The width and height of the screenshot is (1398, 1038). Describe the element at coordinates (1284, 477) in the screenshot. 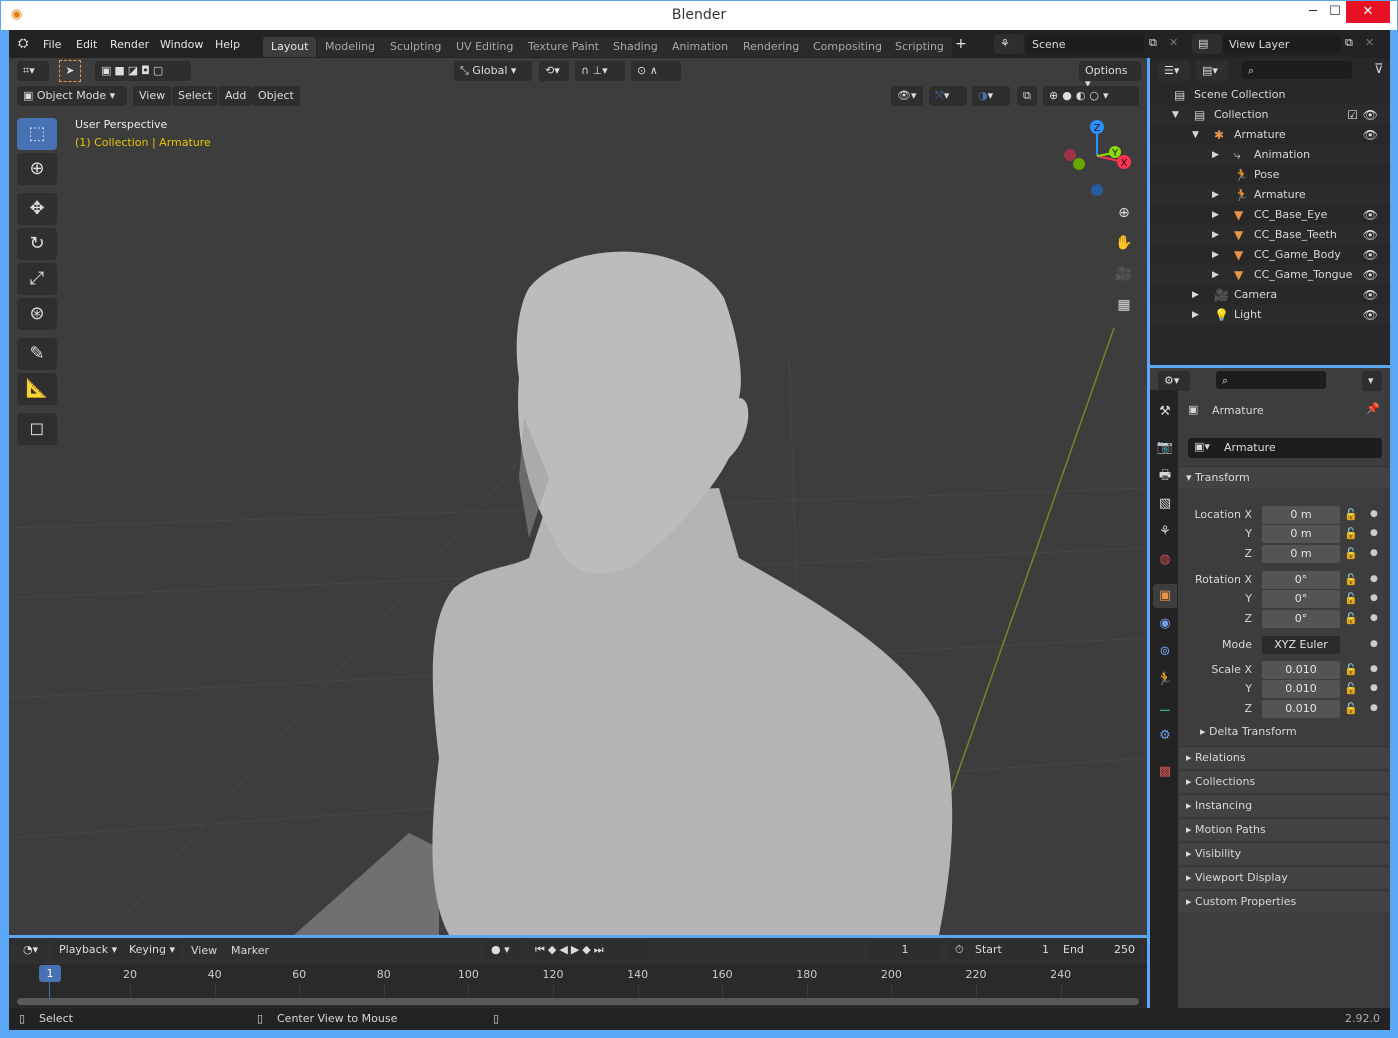

I see `transform-panel-header: ▾ Transform` at that location.